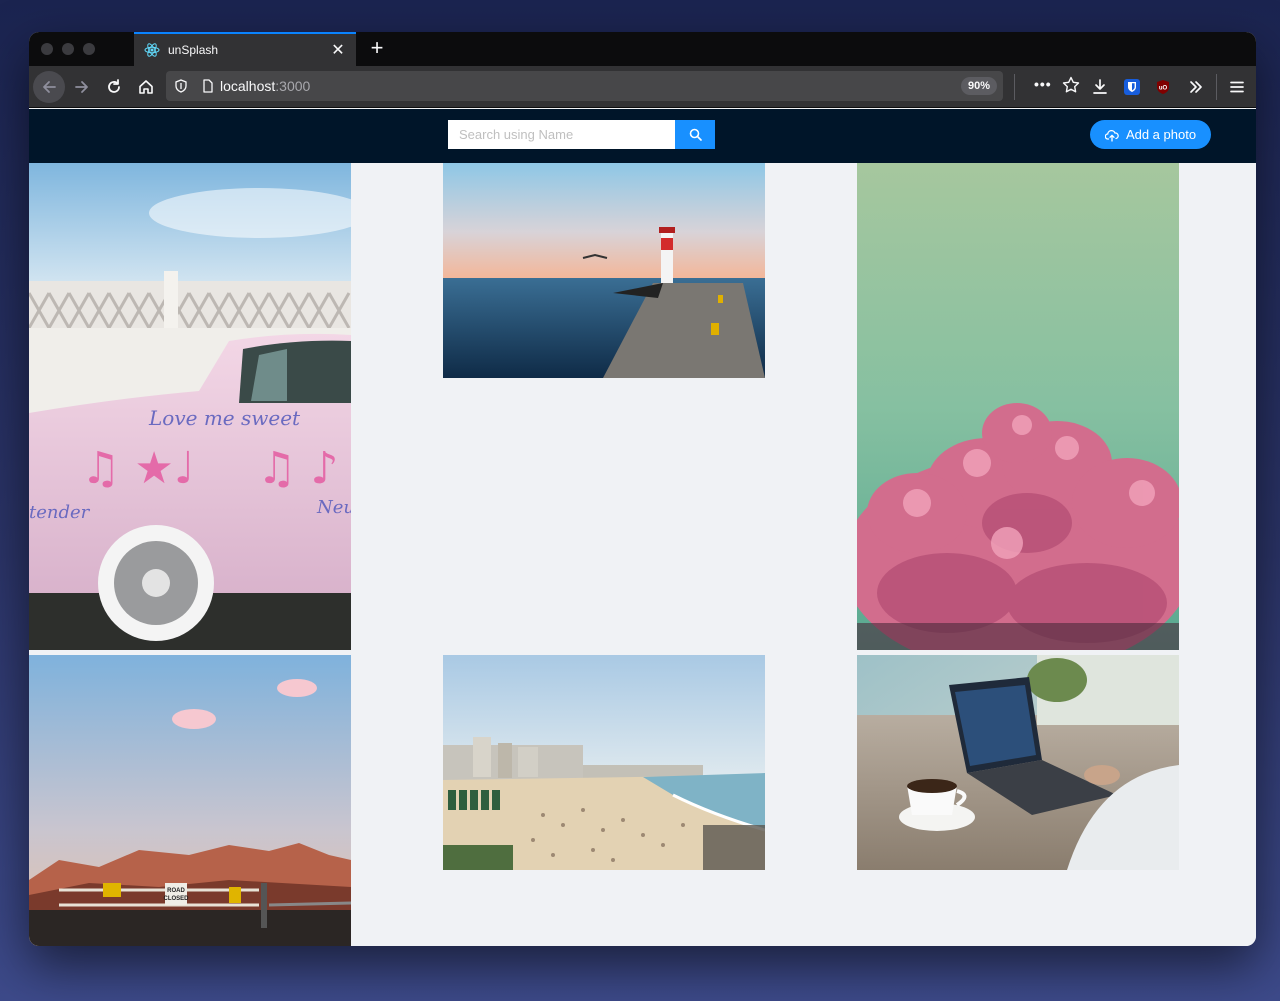 This screenshot has height=1001, width=1280. Describe the element at coordinates (245, 49) in the screenshot. I see `active-tab: unSplash ✕` at that location.